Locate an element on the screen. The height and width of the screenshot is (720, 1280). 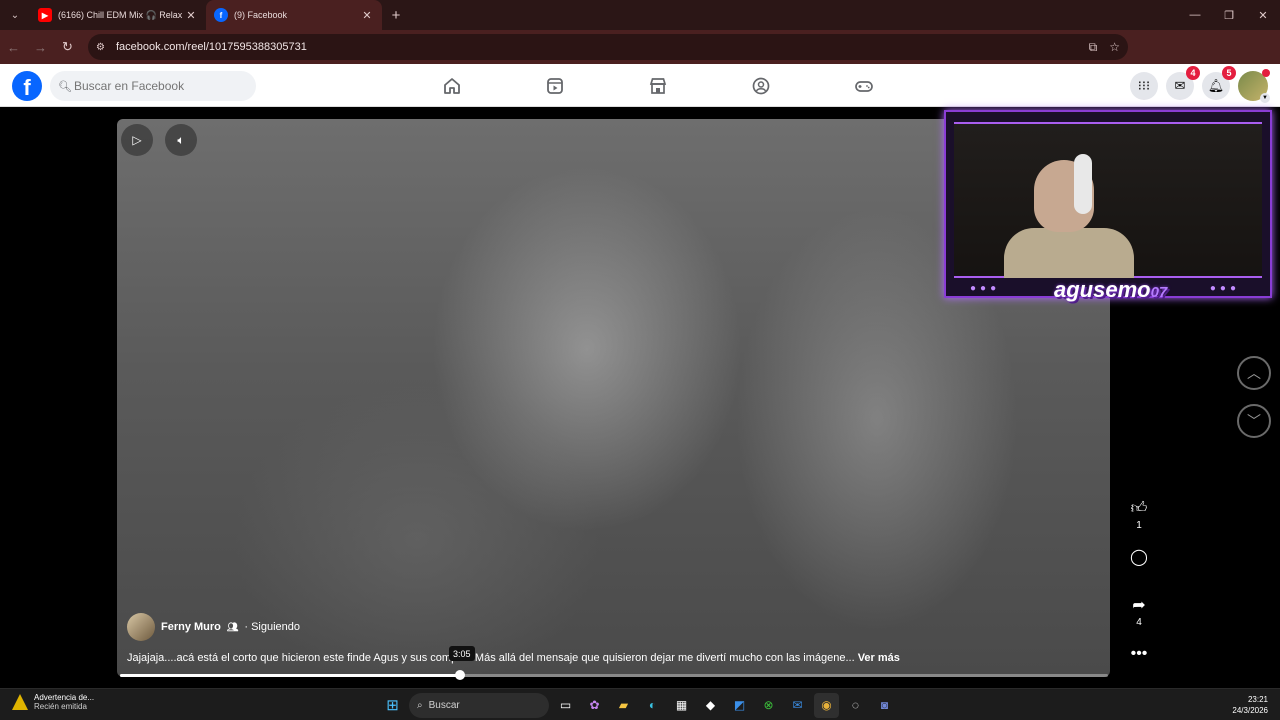
nav-reels is located at coordinates (554, 85).